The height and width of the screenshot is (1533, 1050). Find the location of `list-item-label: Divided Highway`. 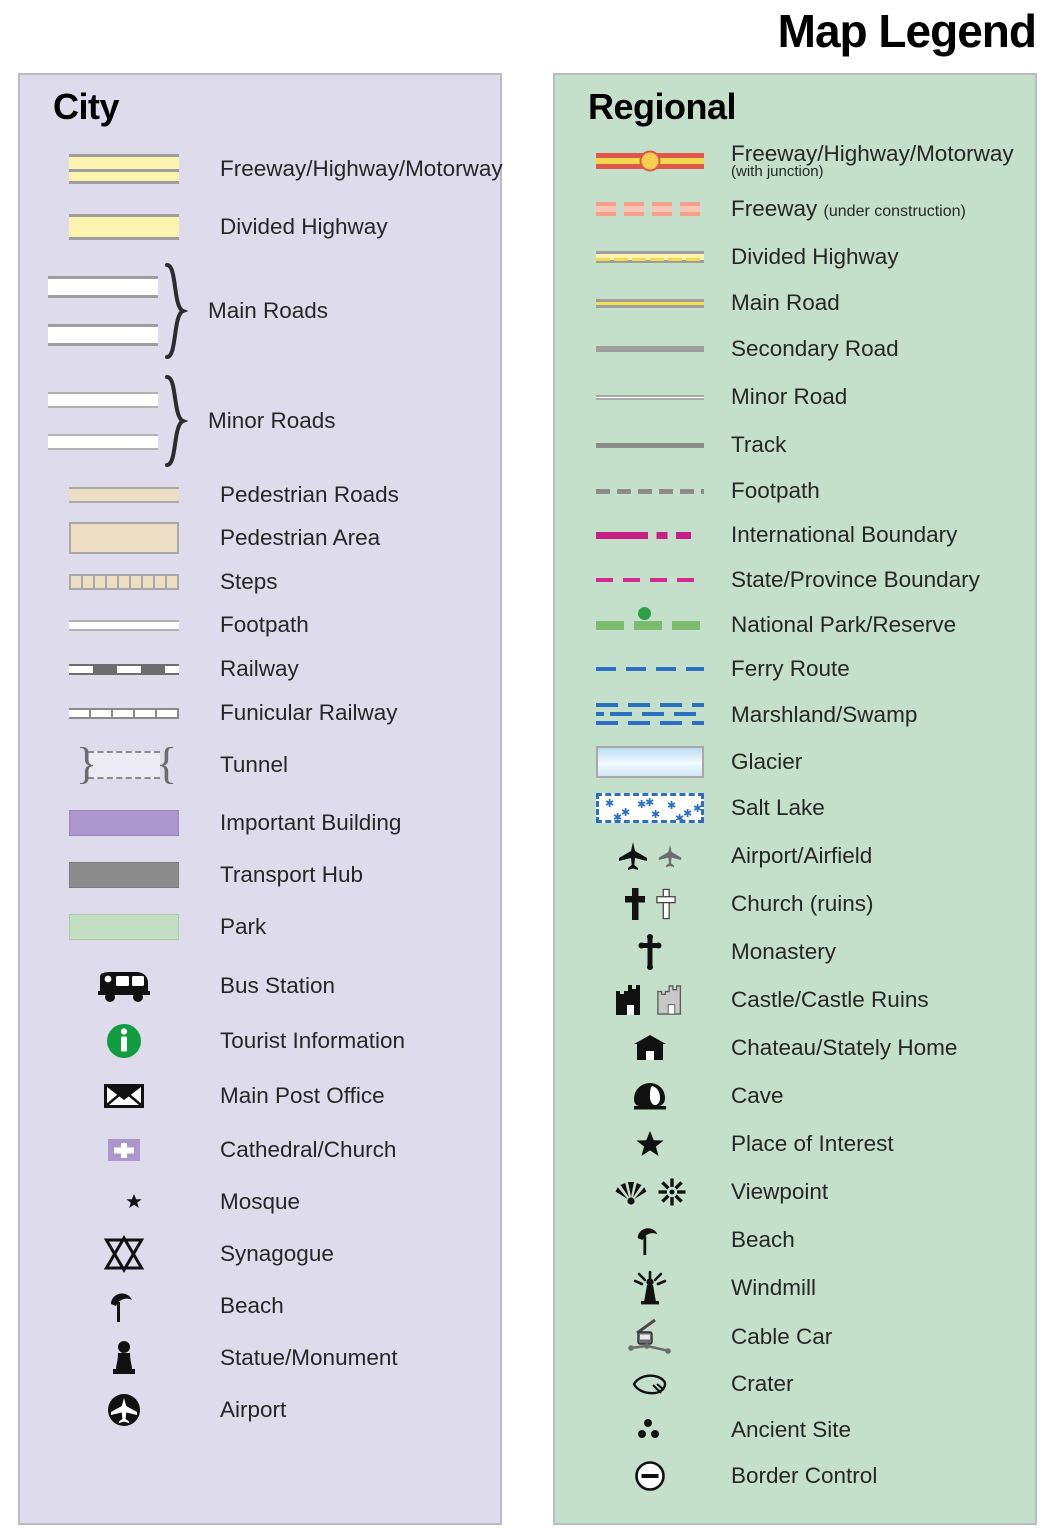

list-item-label: Divided Highway is located at coordinates (815, 257).